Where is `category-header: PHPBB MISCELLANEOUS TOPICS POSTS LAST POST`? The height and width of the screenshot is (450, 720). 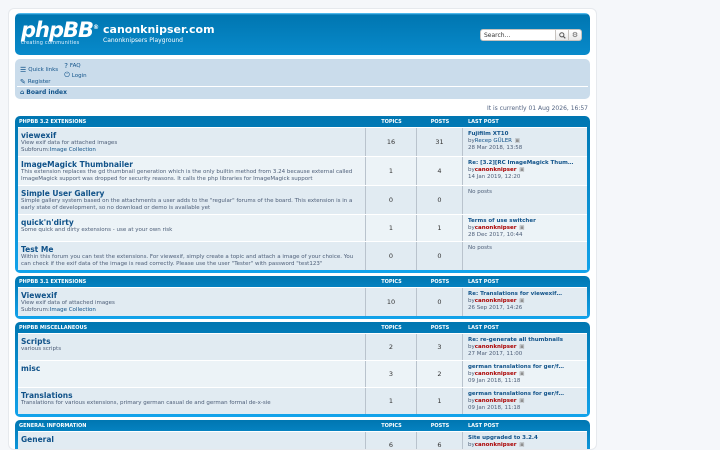 category-header: PHPBB MISCELLANEOUS TOPICS POSTS LAST POST is located at coordinates (302, 327).